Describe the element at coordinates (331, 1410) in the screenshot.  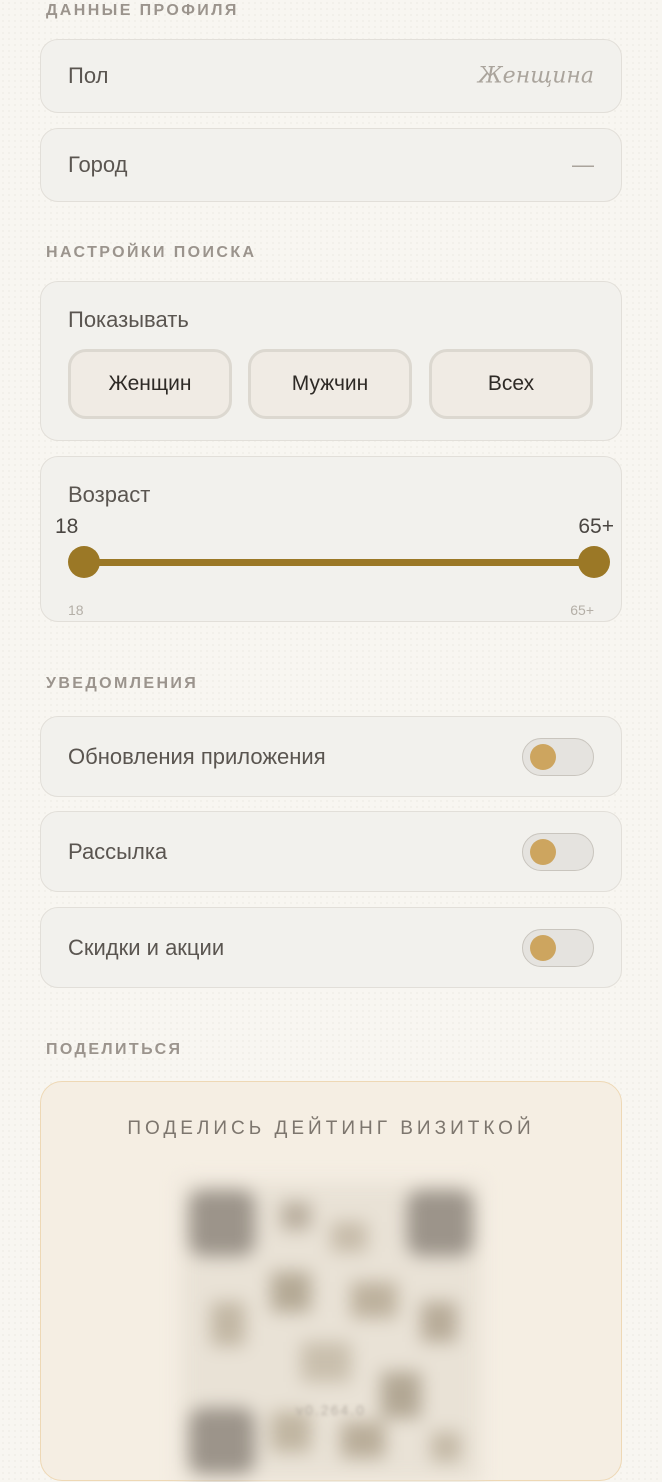
I see `version-label: v0.264.0` at that location.